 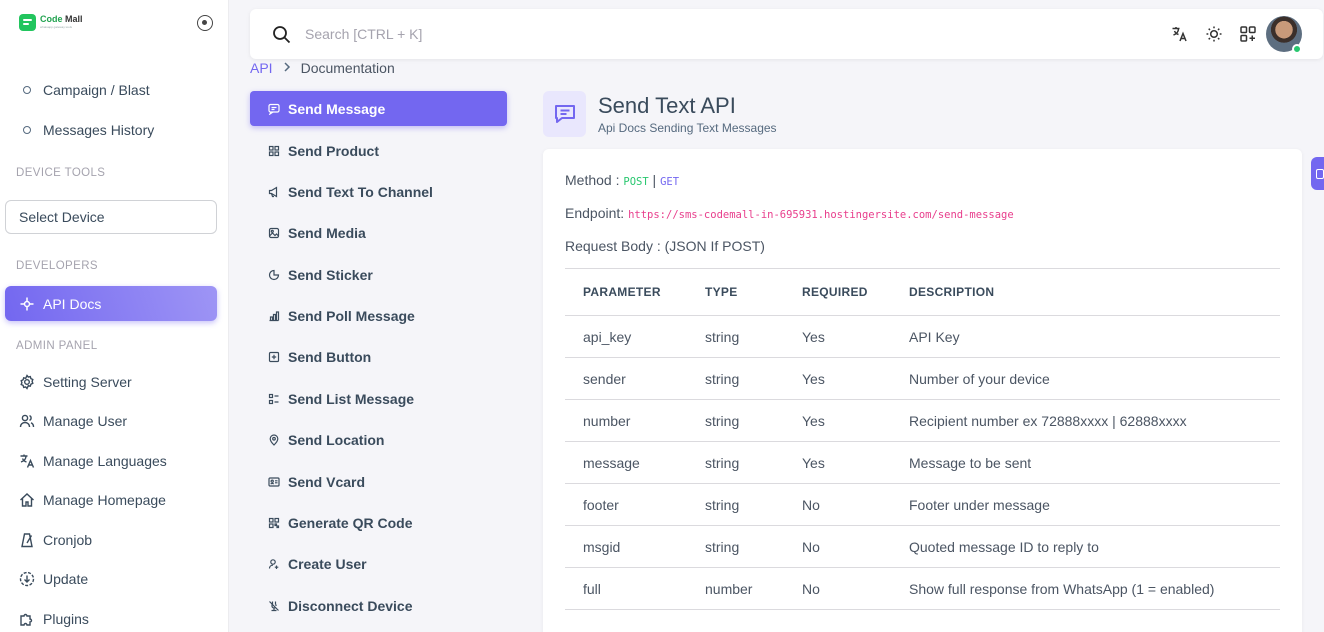 What do you see at coordinates (378, 232) in the screenshot?
I see `docnav-send-media: Send Media` at bounding box center [378, 232].